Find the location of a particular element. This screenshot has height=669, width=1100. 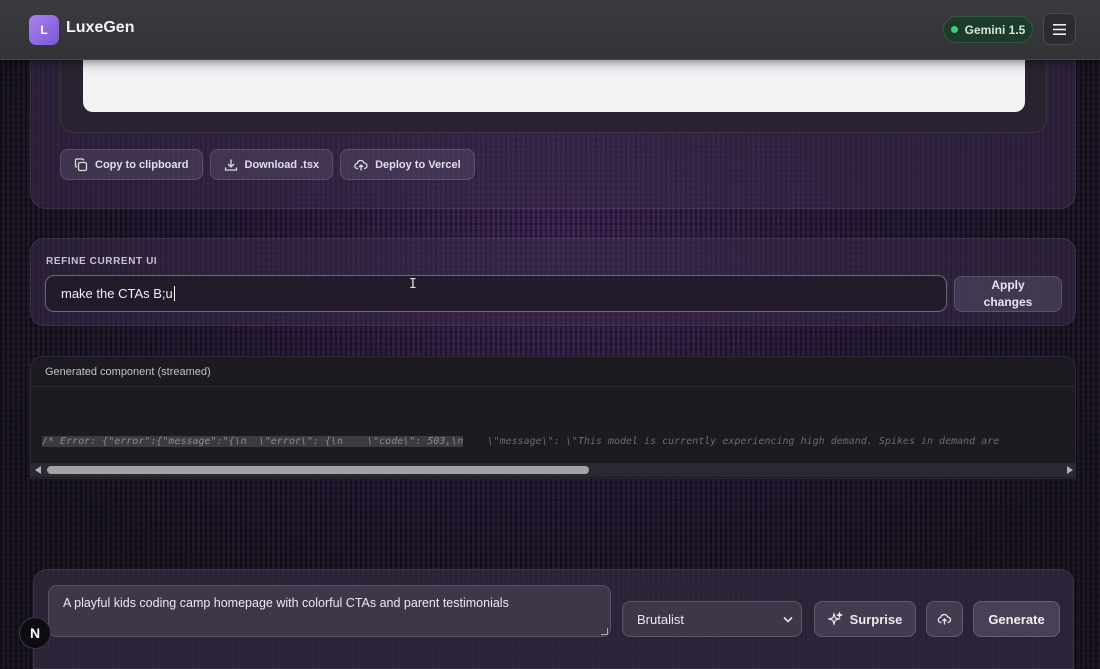

menu-button is located at coordinates (1059, 29).